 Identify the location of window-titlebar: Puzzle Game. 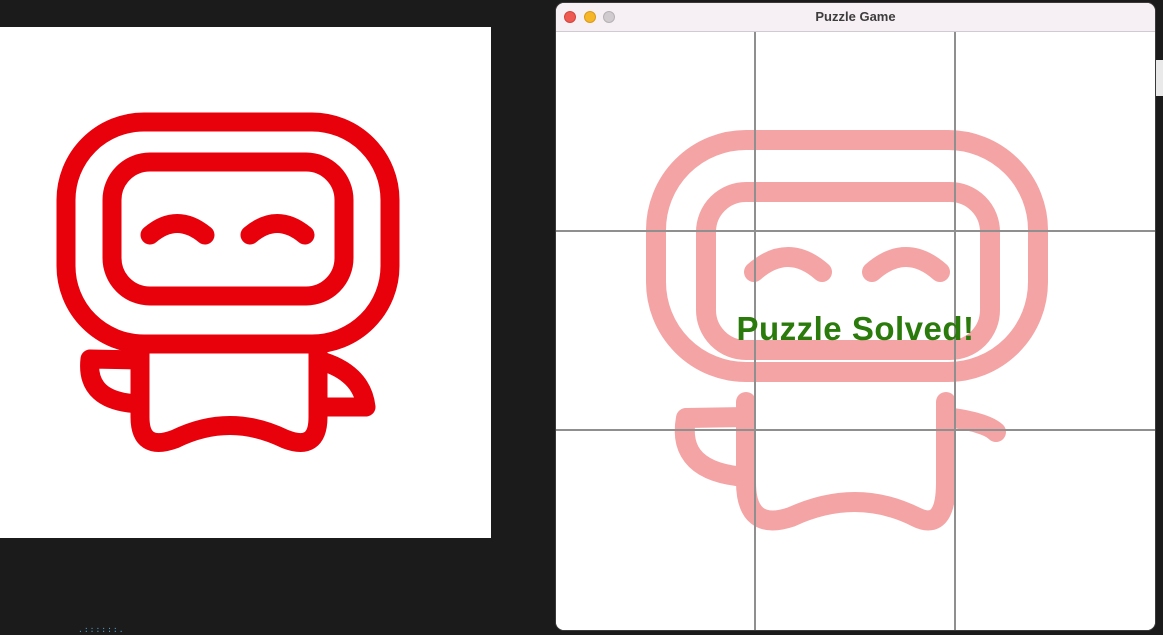
(855, 17).